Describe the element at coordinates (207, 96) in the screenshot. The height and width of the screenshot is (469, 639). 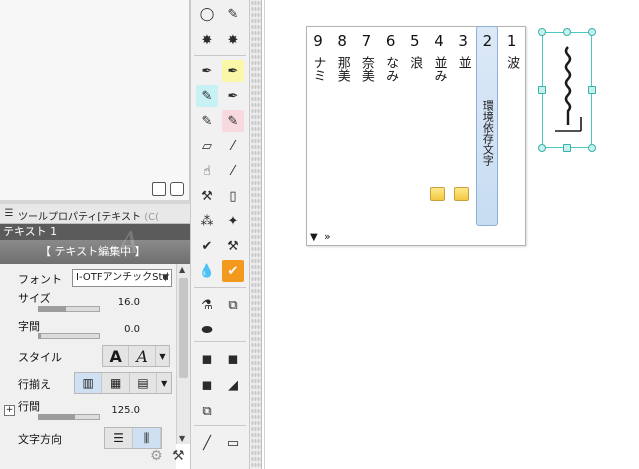
I see `pencil-icon: ✎` at that location.